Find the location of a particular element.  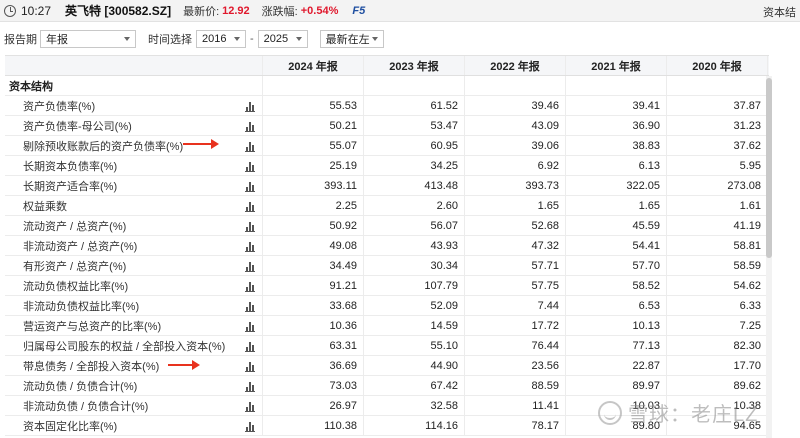

row-label-cell: 长期资本负债率(%) is located at coordinates (134, 165).